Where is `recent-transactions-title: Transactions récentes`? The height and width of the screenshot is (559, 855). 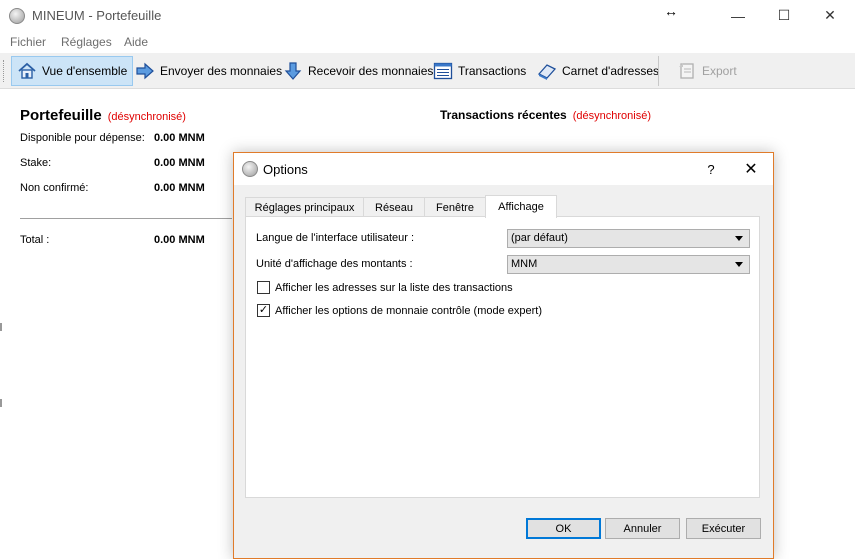 recent-transactions-title: Transactions récentes is located at coordinates (503, 115).